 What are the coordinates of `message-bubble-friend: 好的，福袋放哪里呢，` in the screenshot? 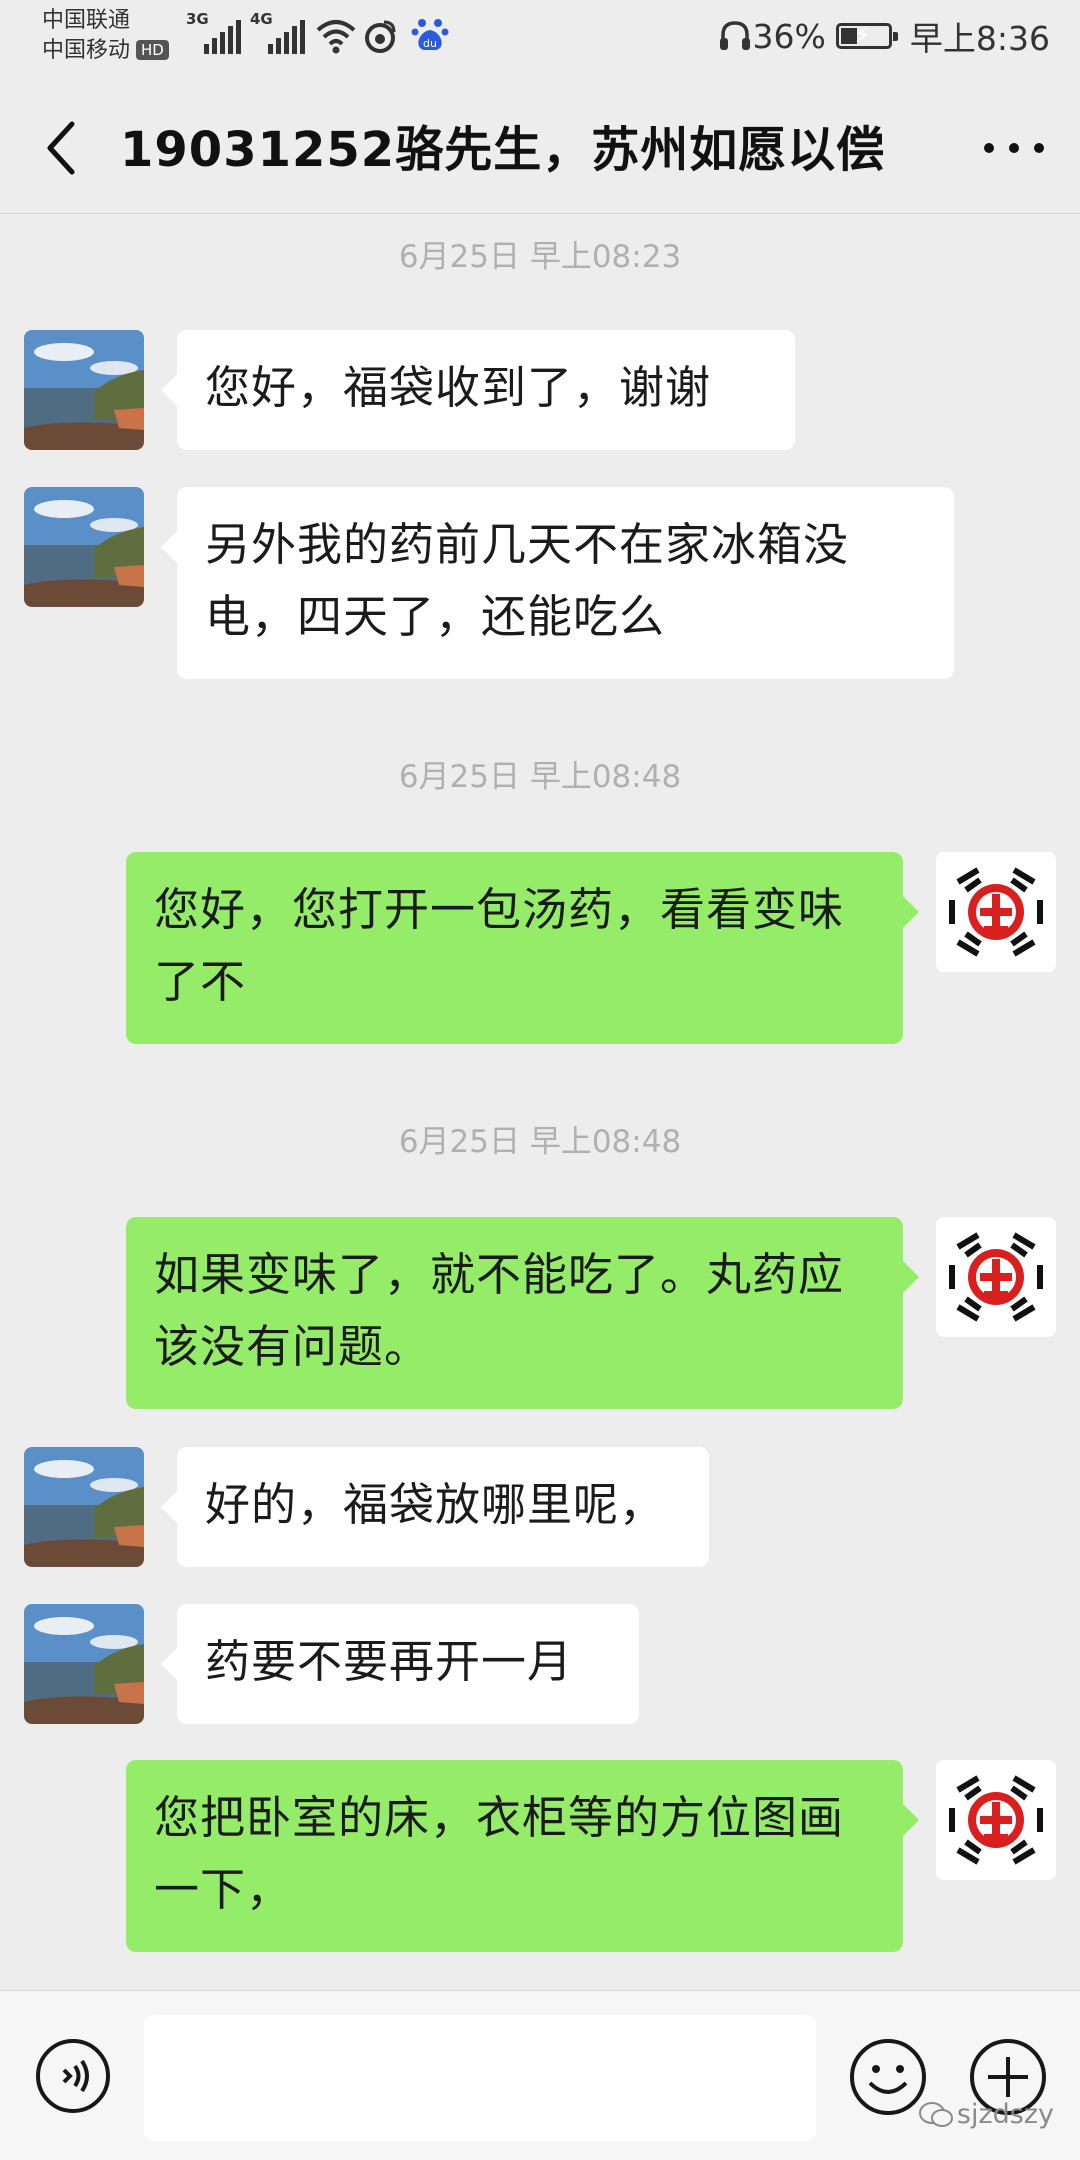 It's located at (435, 1507).